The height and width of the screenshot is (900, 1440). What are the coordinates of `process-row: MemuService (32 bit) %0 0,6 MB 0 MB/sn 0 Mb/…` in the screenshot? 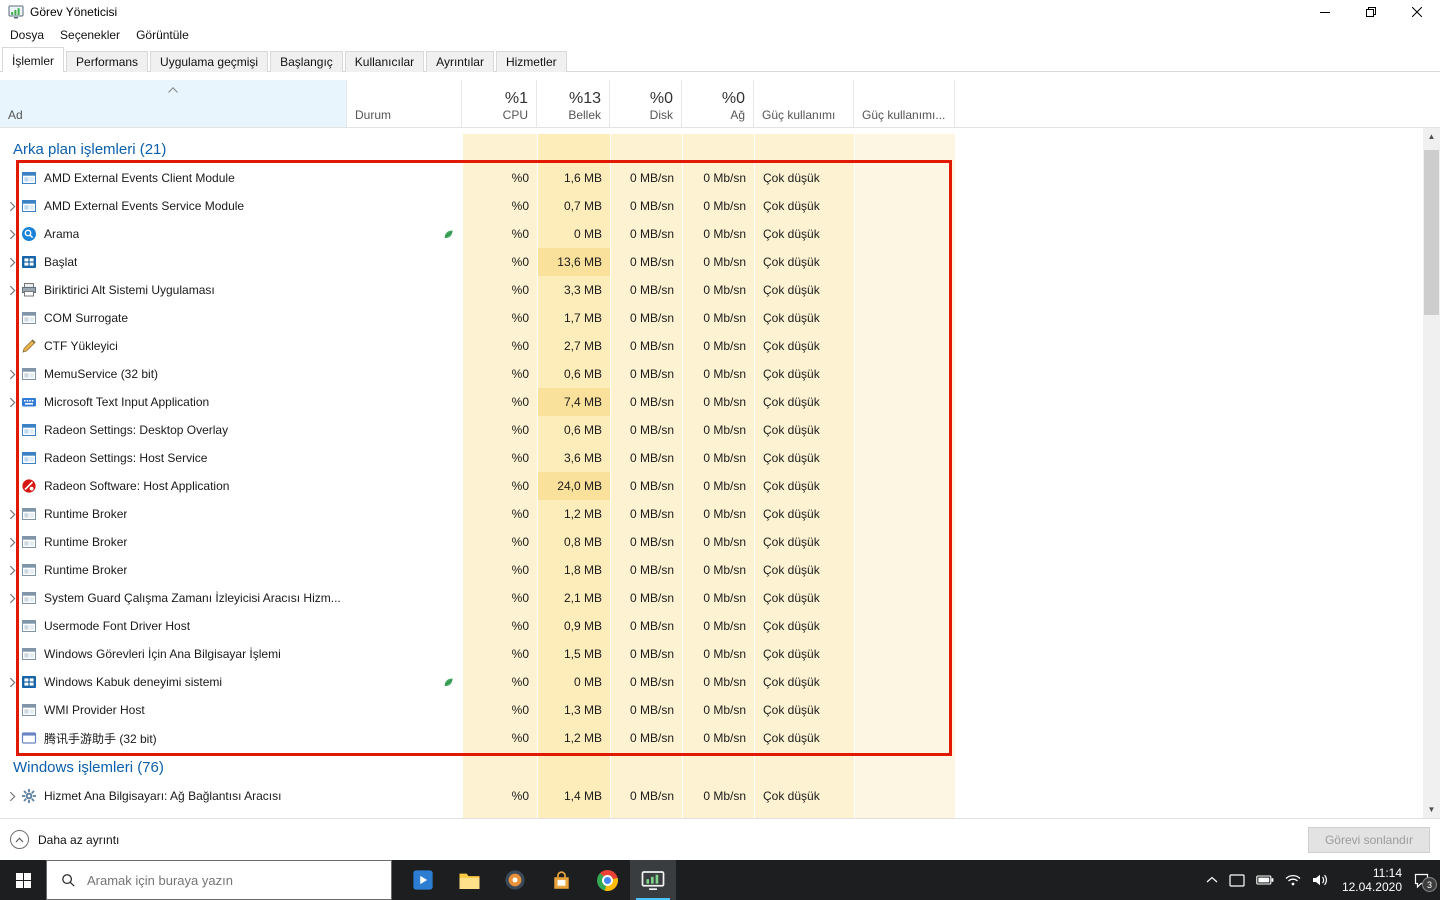 It's located at (720, 374).